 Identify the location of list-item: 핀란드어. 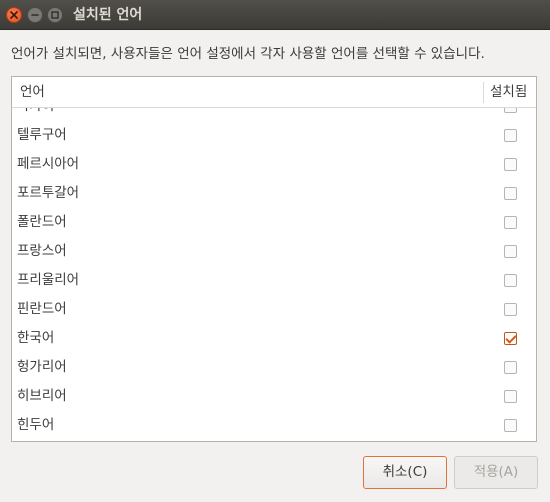
(274, 309).